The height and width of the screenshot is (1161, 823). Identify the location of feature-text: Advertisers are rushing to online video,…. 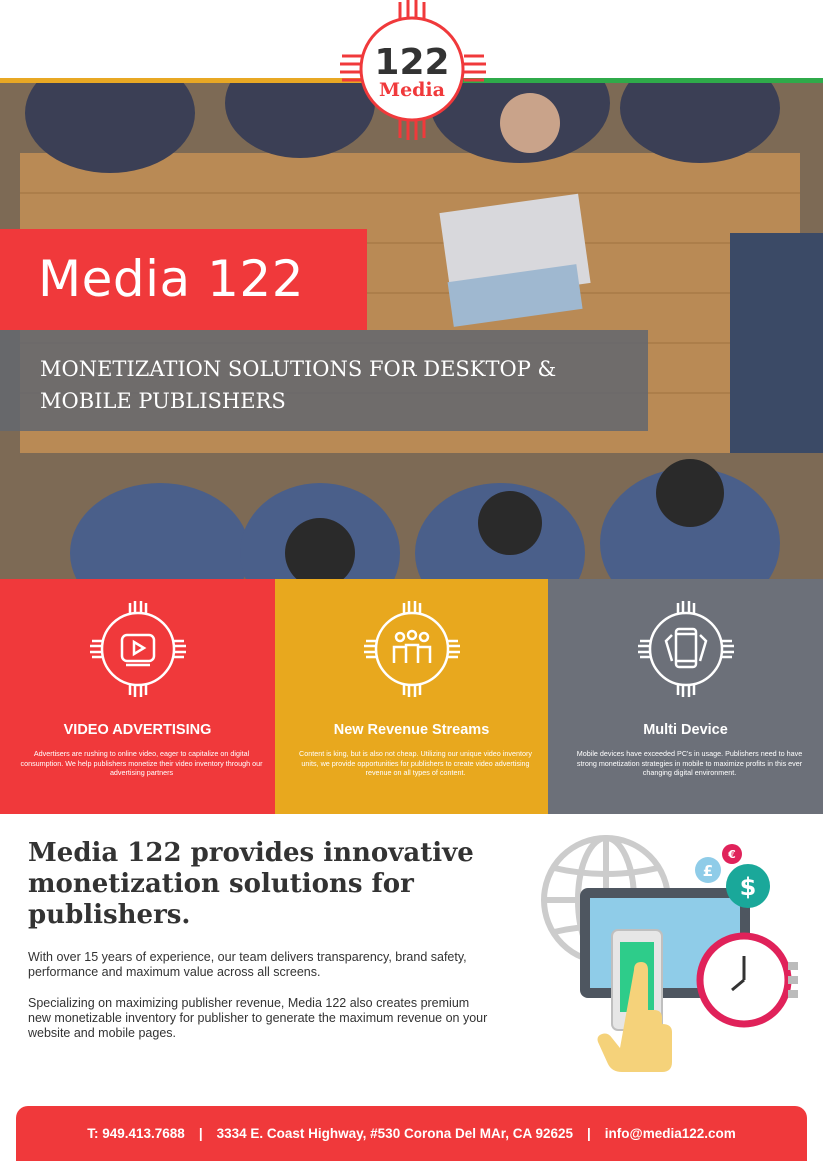
(141, 763).